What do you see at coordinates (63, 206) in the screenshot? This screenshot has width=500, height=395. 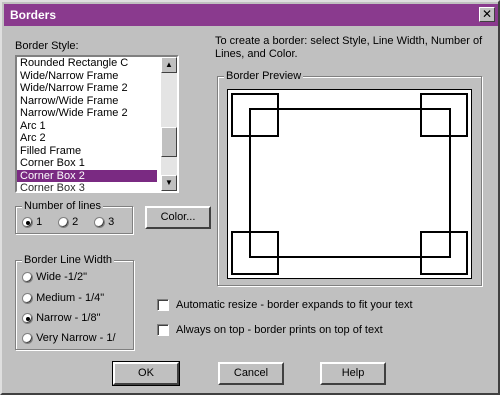 I see `number-of-lines-label: Number of lines` at bounding box center [63, 206].